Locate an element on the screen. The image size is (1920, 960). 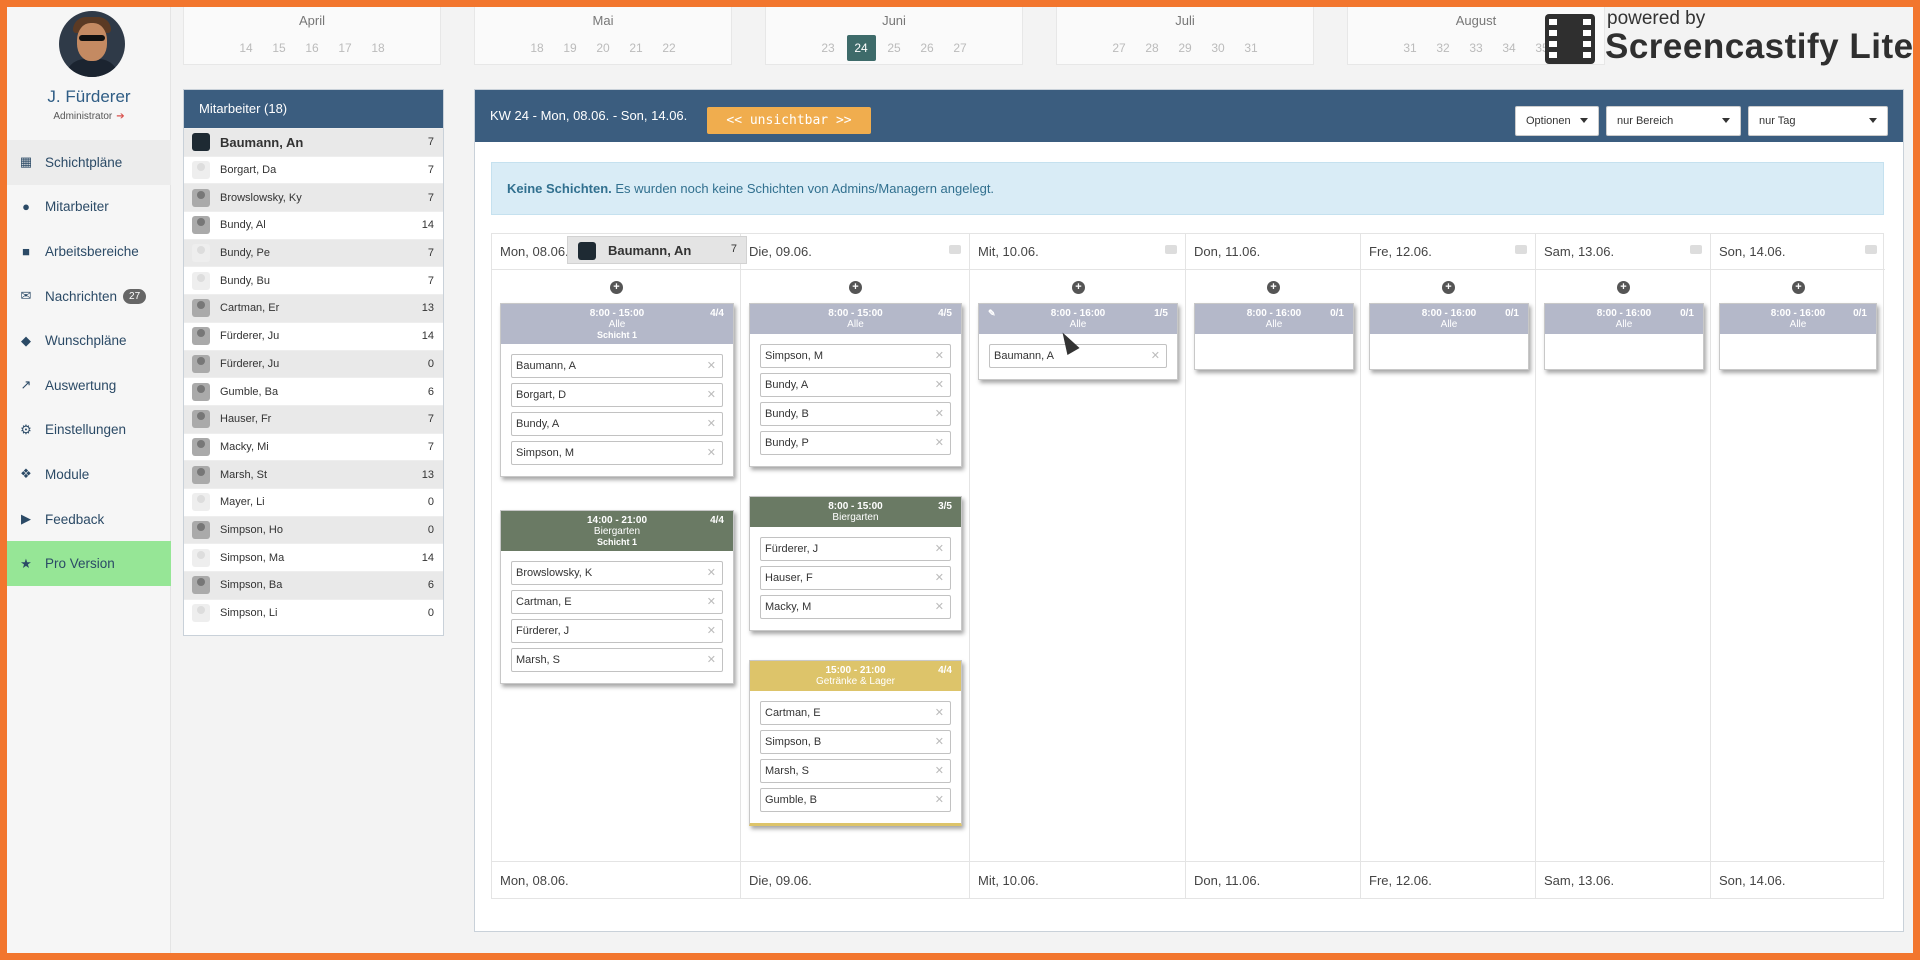
employee-row: Simpson, Ho 0 is located at coordinates (313, 529).